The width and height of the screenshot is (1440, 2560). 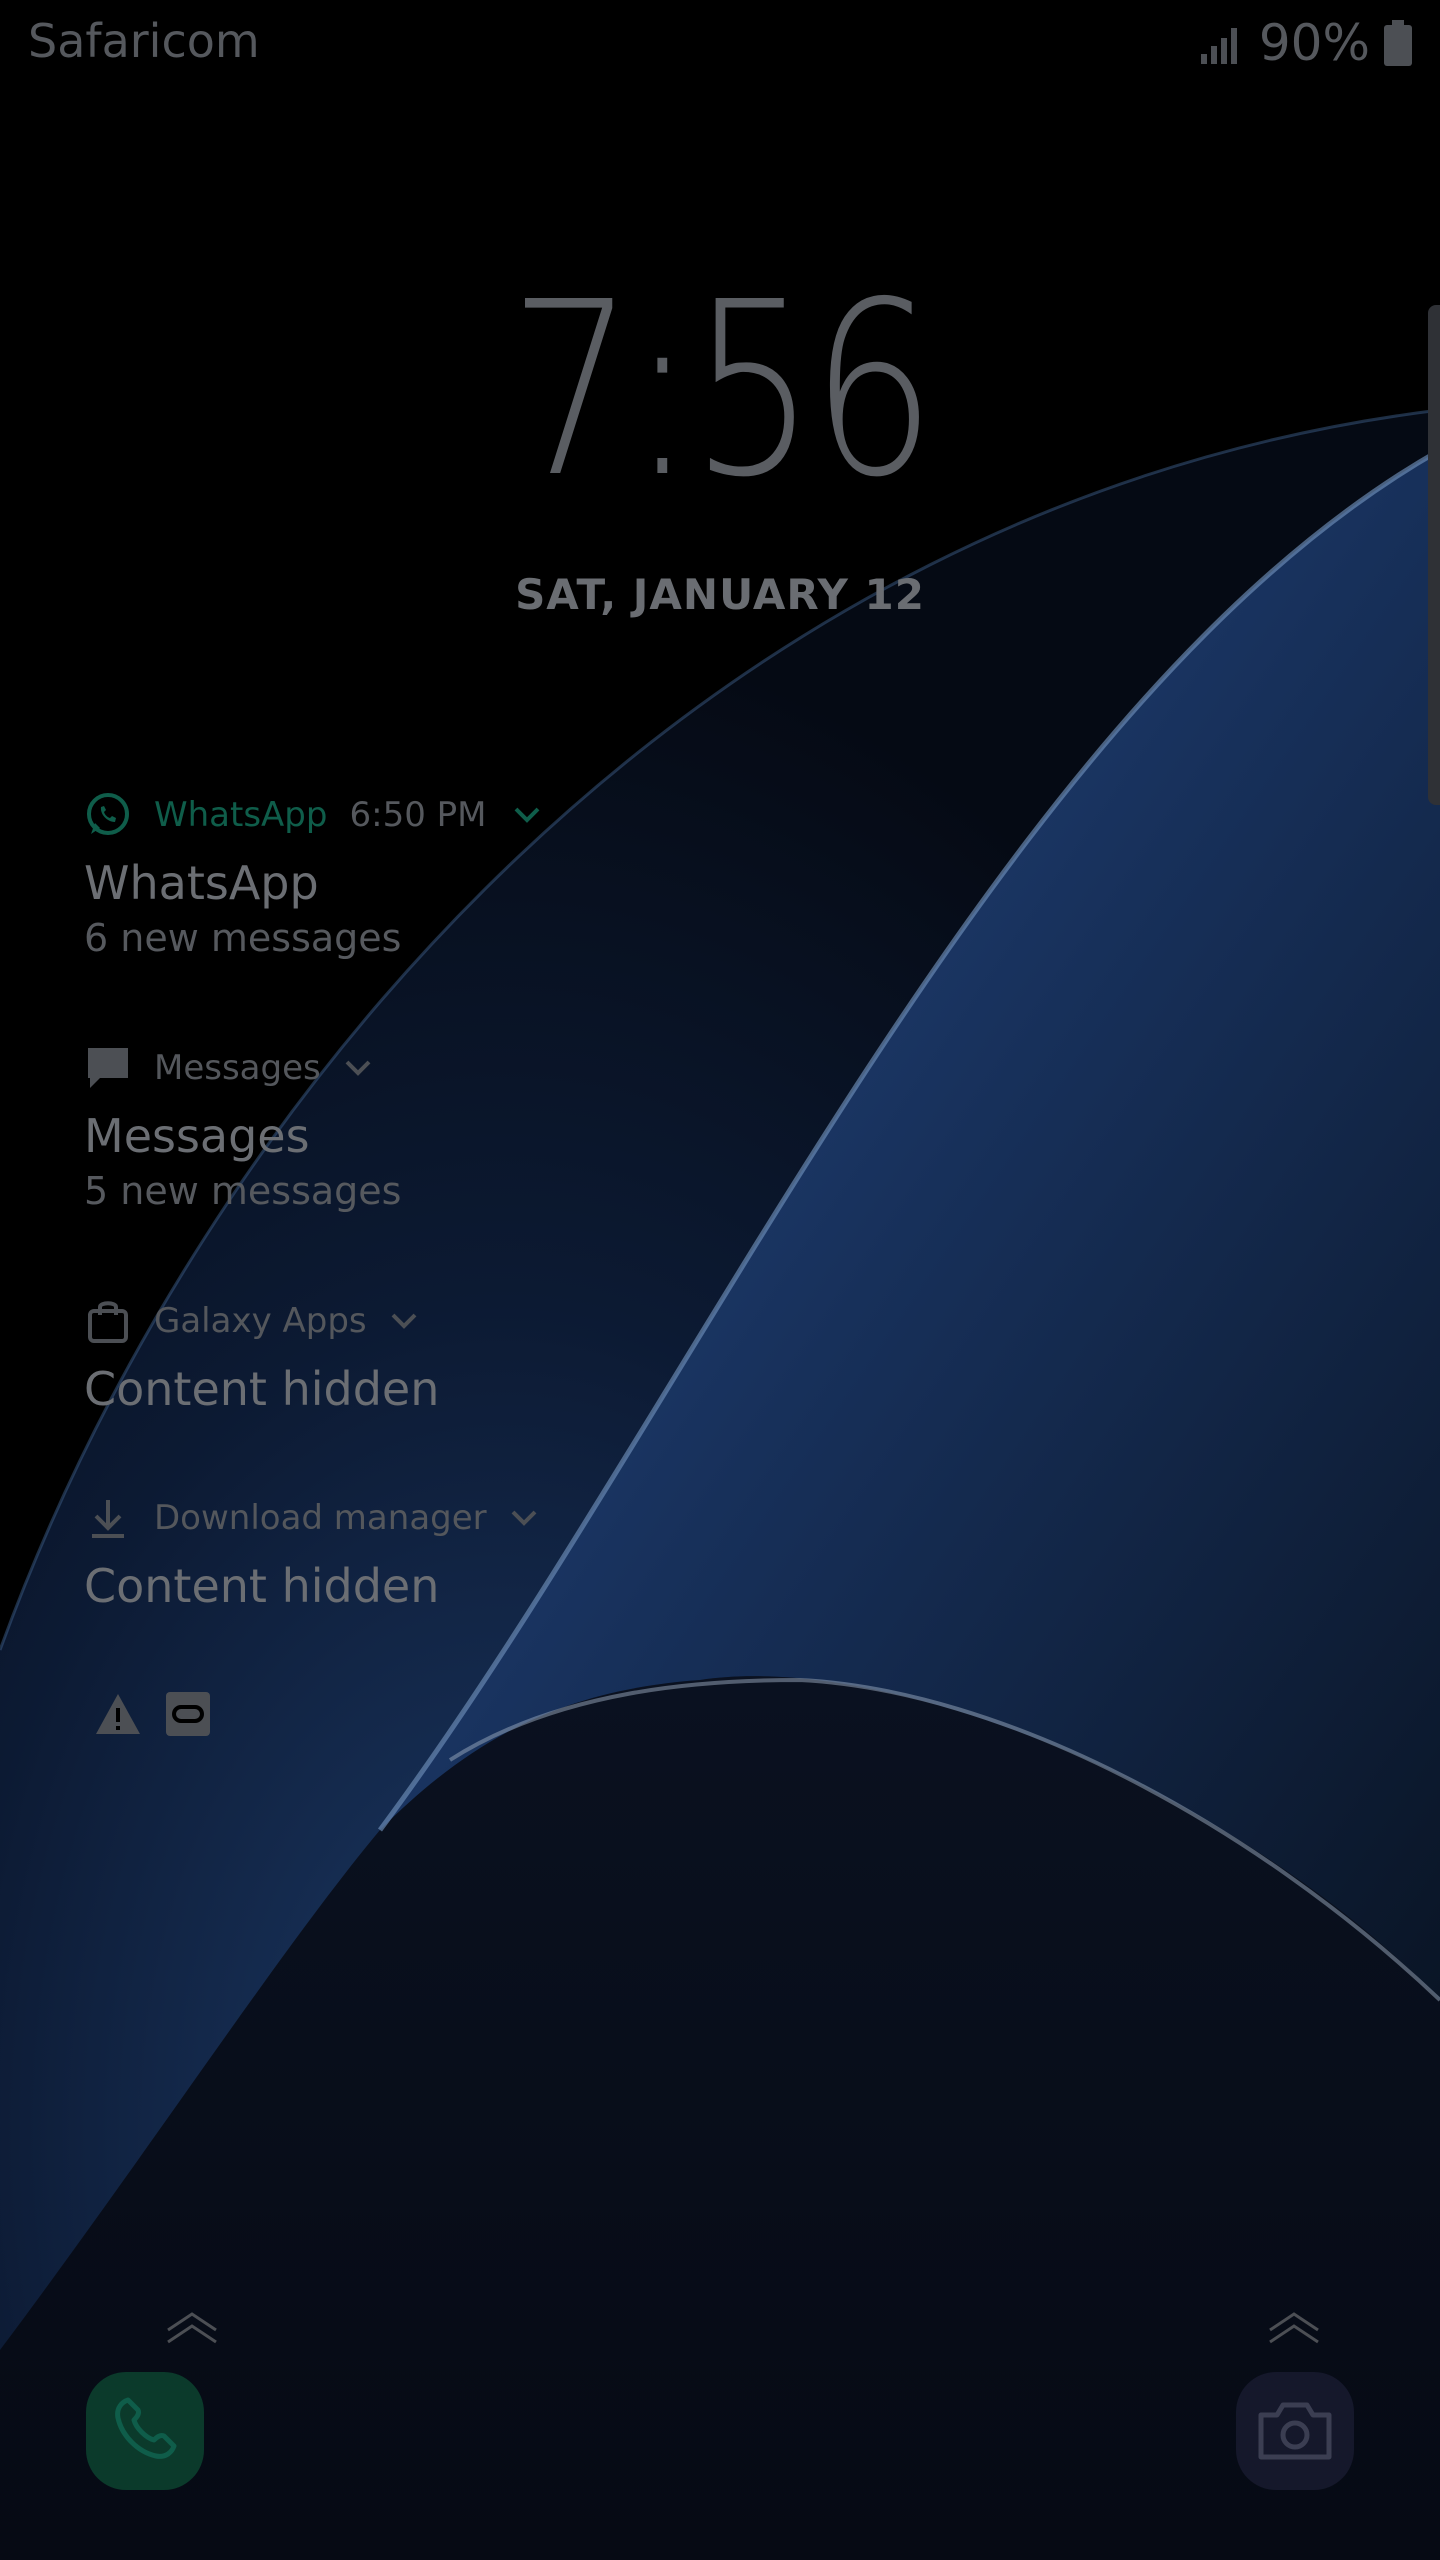 I want to click on camera-icon, so click(x=1295, y=2431).